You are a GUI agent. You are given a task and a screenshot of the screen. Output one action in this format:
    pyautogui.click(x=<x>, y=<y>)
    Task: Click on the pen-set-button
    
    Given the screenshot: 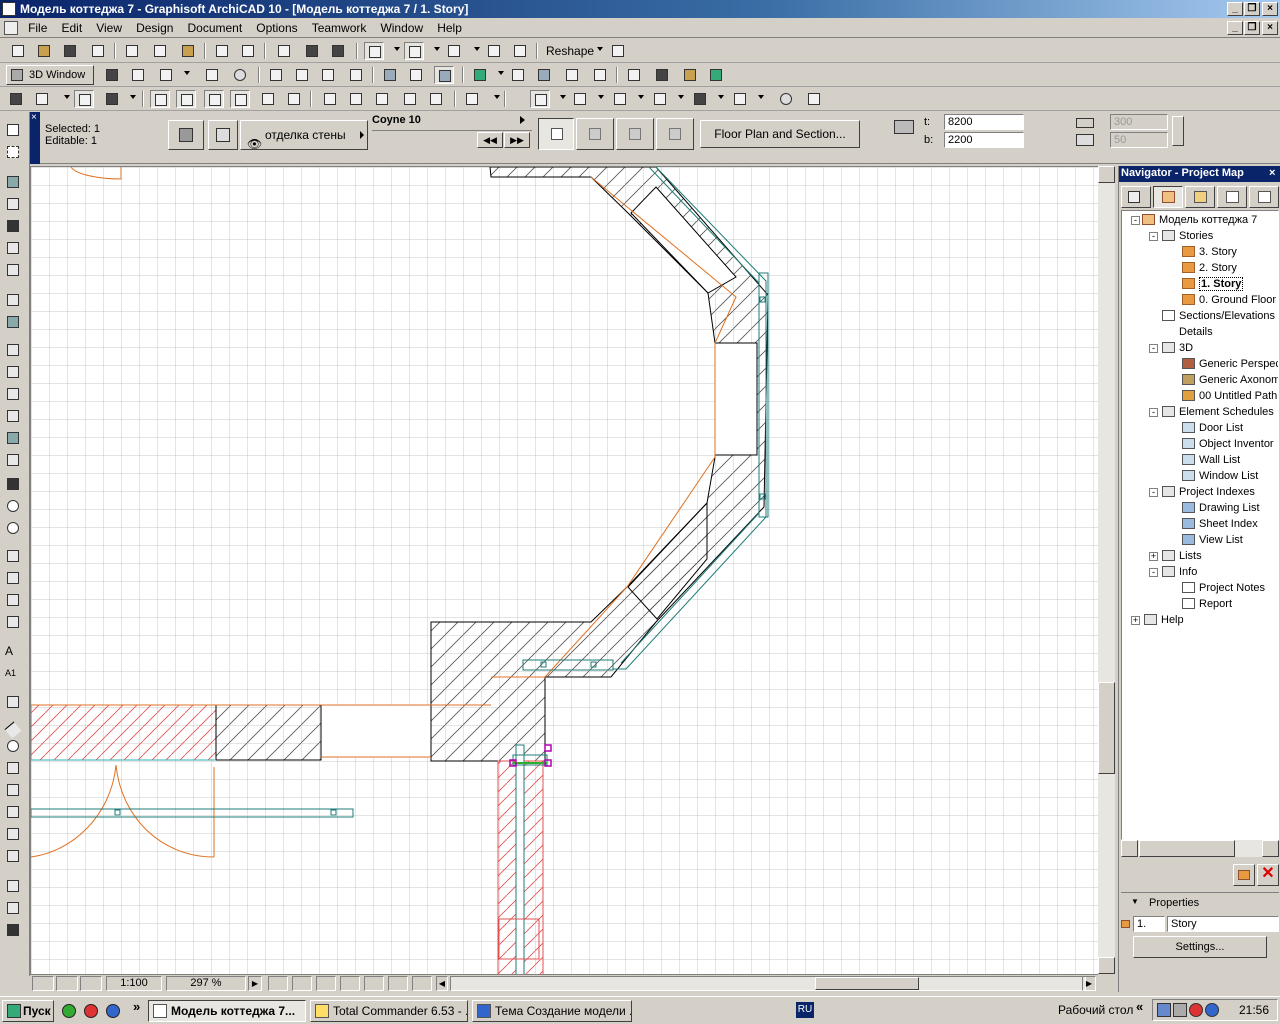 What is the action you would take?
    pyautogui.click(x=223, y=135)
    